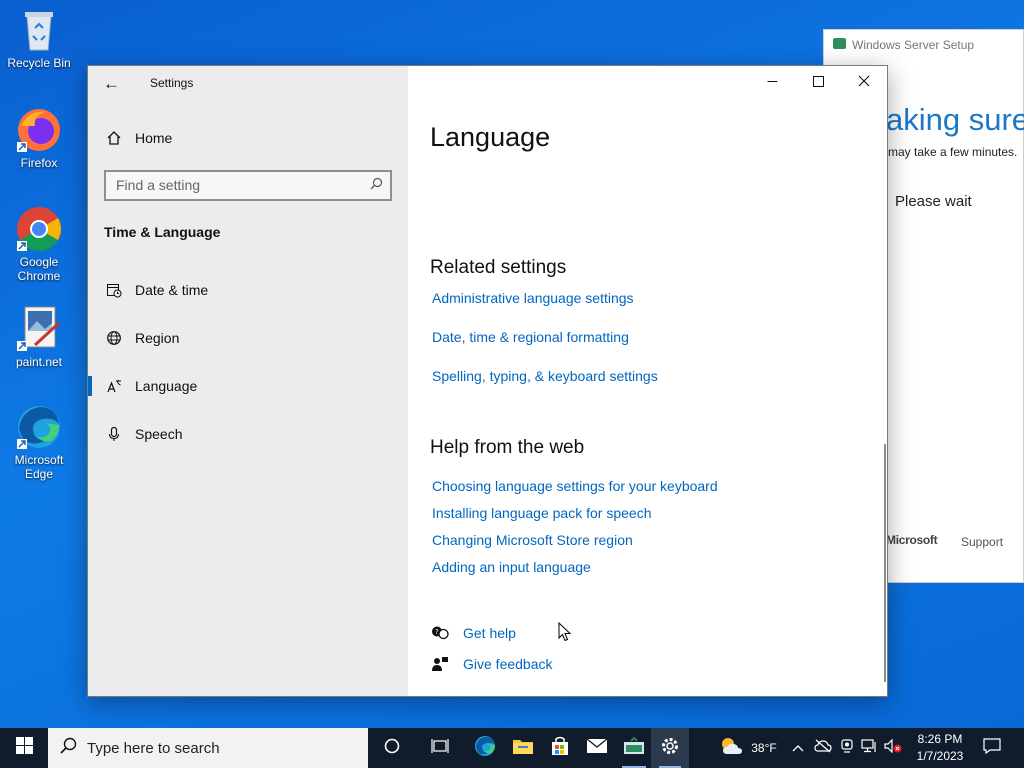 The width and height of the screenshot is (1024, 768). Describe the element at coordinates (39, 467) in the screenshot. I see `desktop-icon-label: Microsoft Edge` at that location.